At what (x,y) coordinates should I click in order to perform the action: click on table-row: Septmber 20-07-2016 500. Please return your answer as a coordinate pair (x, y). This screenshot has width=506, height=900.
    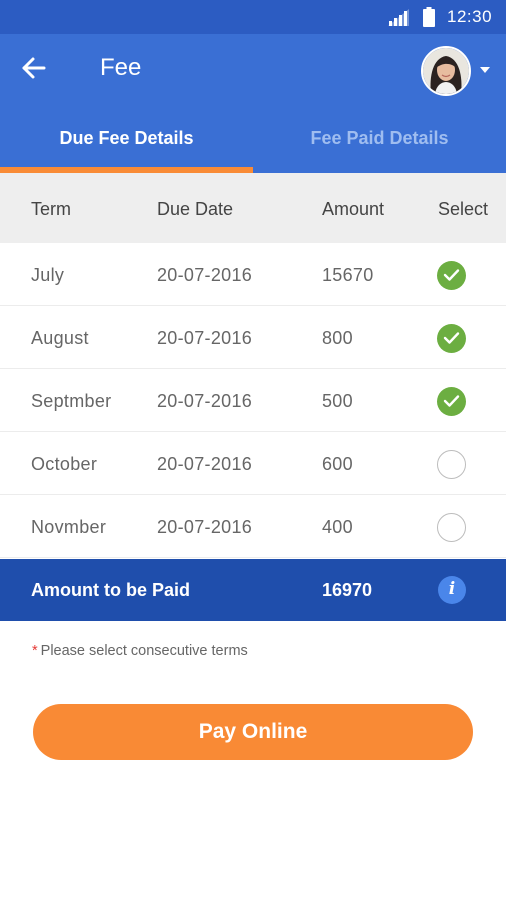
    Looking at the image, I should click on (253, 400).